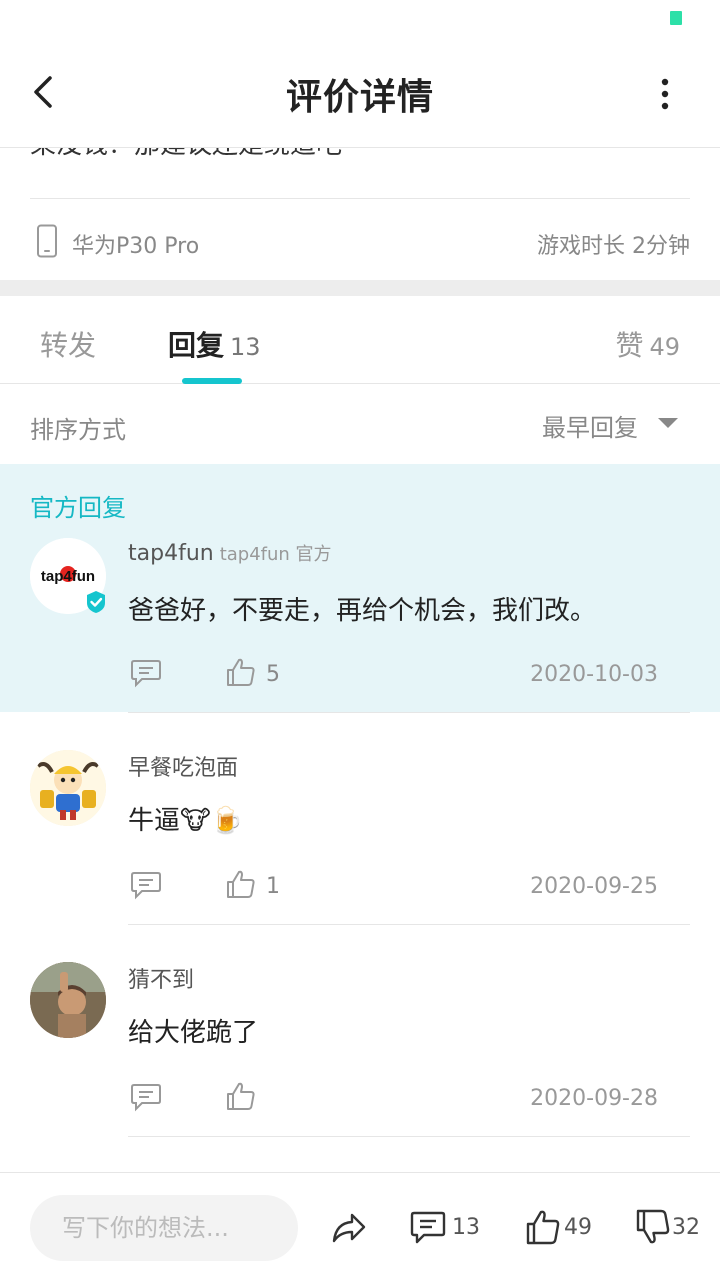  I want to click on phone-icon, so click(47, 241).